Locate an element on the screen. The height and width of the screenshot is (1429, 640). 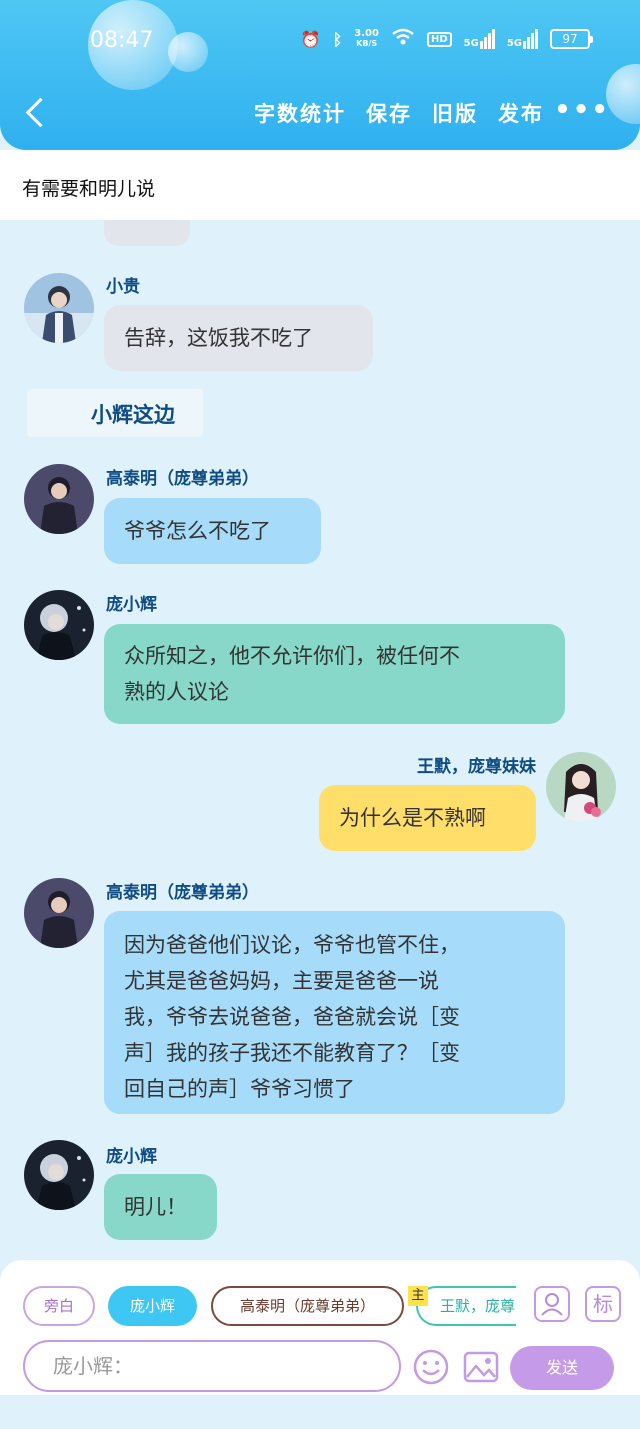
publish-button: 发布 is located at coordinates (521, 113).